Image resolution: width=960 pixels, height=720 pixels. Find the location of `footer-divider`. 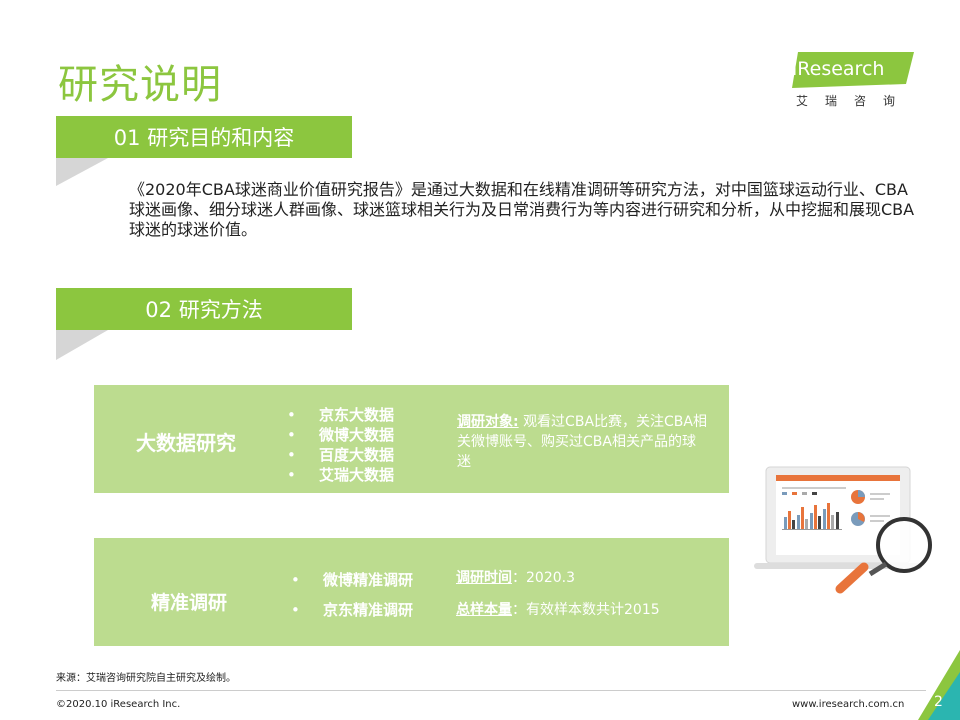

footer-divider is located at coordinates (491, 690).